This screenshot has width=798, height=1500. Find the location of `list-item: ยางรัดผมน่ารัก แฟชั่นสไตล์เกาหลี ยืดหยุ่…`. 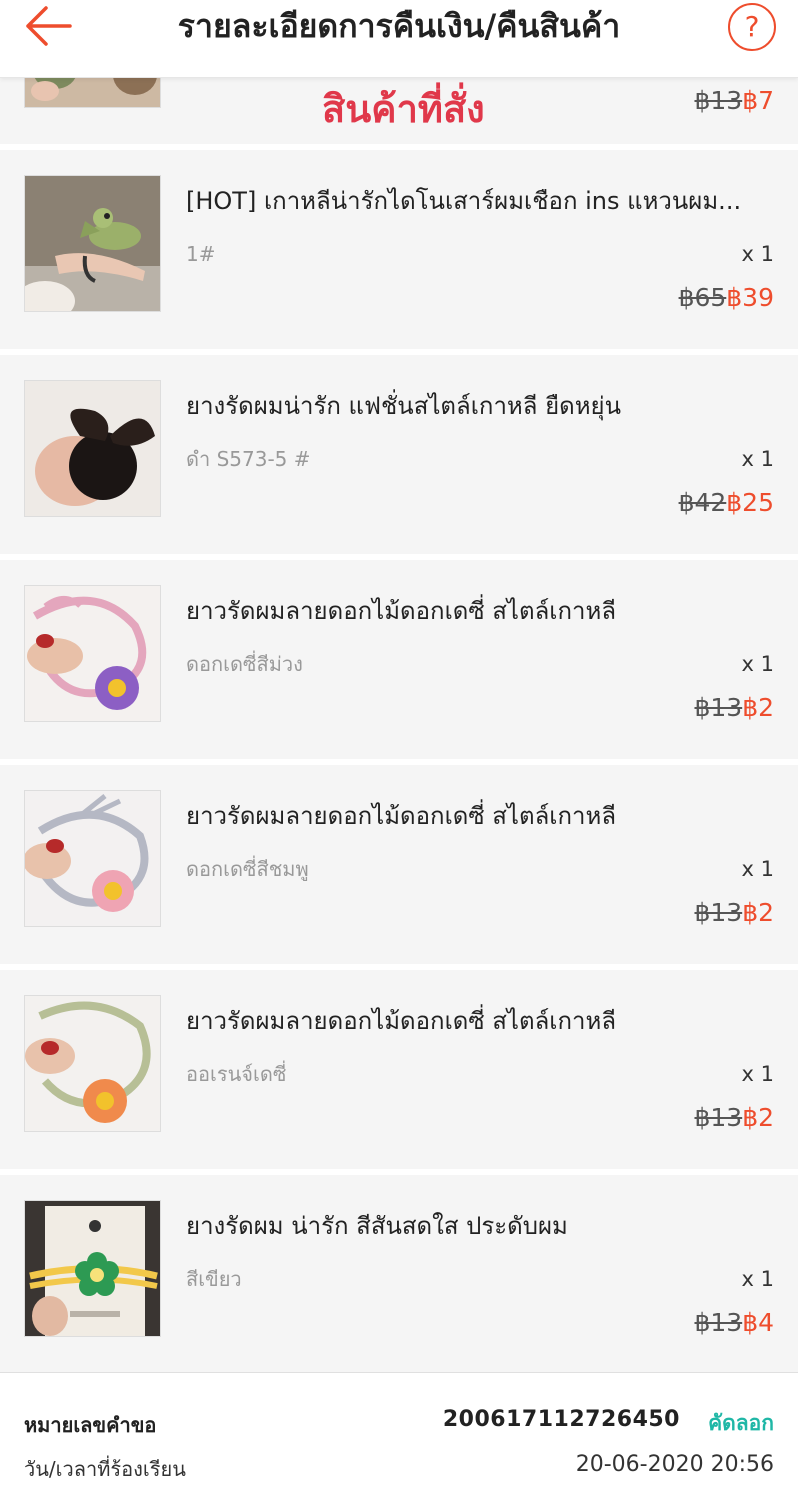

list-item: ยางรัดผมน่ารัก แฟชั่นสไตล์เกาหลี ยืดหยุ่… is located at coordinates (399, 452).